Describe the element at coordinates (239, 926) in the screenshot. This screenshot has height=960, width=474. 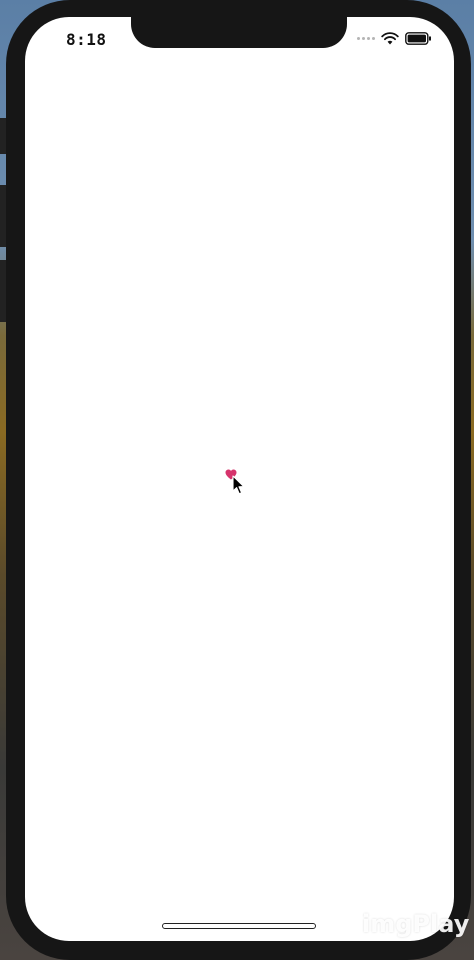
I see `home-indicator` at that location.